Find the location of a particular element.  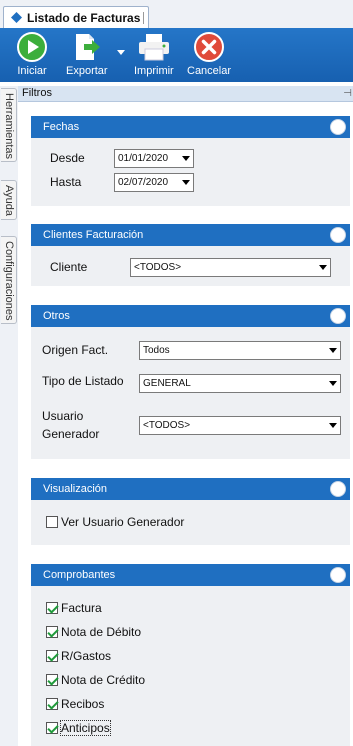

otros-collapse-icon is located at coordinates (338, 316).